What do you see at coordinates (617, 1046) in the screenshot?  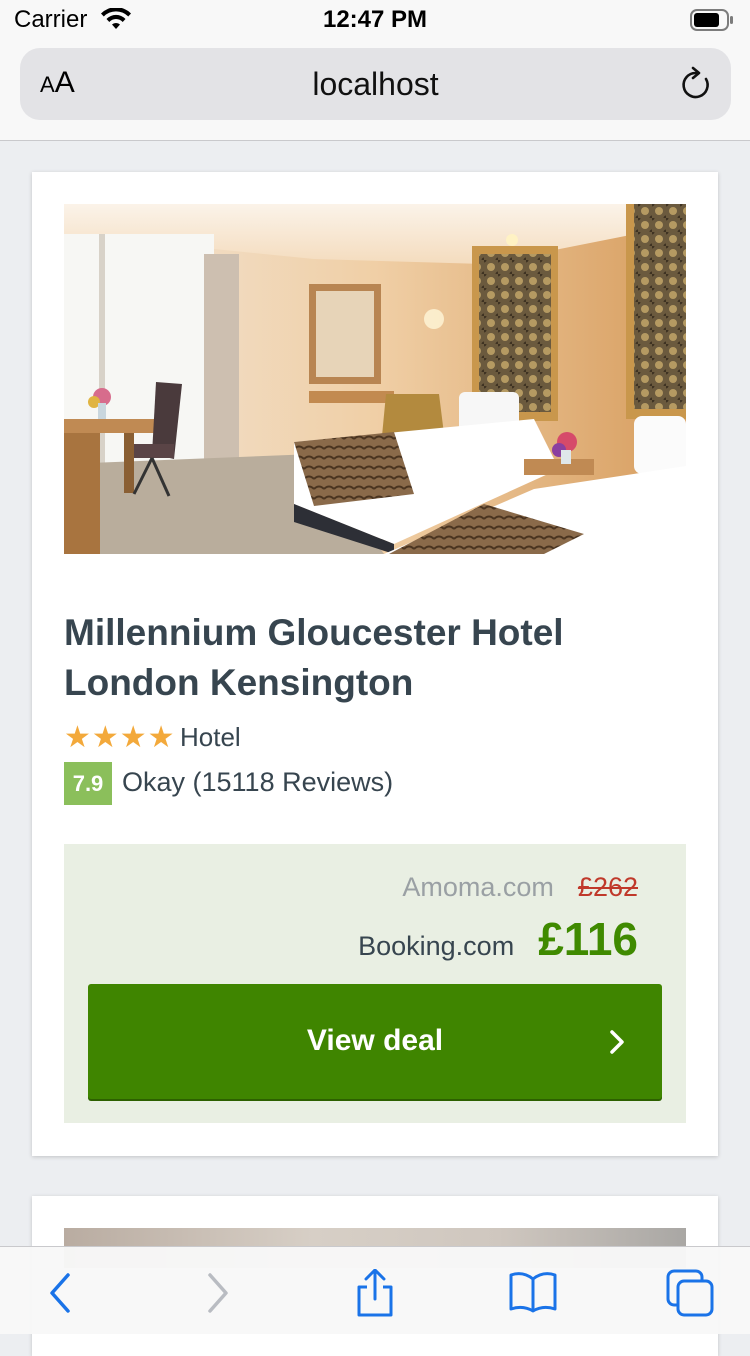 I see `chevron-right-icon` at bounding box center [617, 1046].